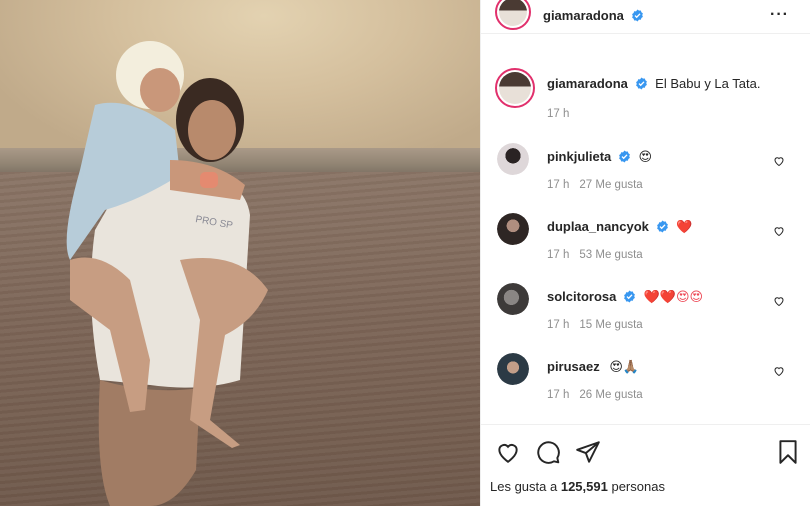 Image resolution: width=810 pixels, height=506 pixels. I want to click on comment-text: ❤️❤️😍😍, so click(673, 297).